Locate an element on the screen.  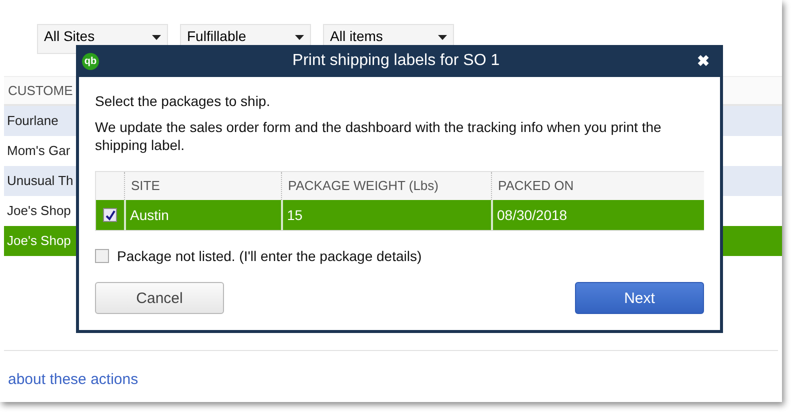
table-cell: Austin is located at coordinates (202, 215).